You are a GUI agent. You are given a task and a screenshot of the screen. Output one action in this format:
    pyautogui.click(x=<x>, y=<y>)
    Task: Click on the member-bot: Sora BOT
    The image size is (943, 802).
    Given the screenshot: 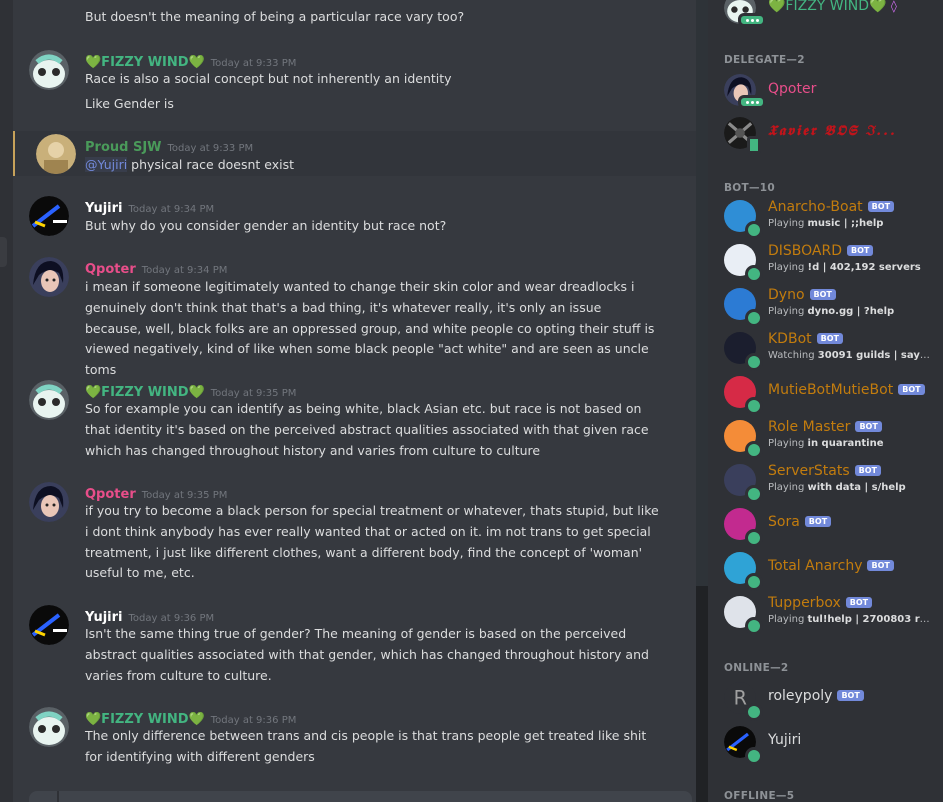 What is the action you would take?
    pyautogui.click(x=825, y=525)
    